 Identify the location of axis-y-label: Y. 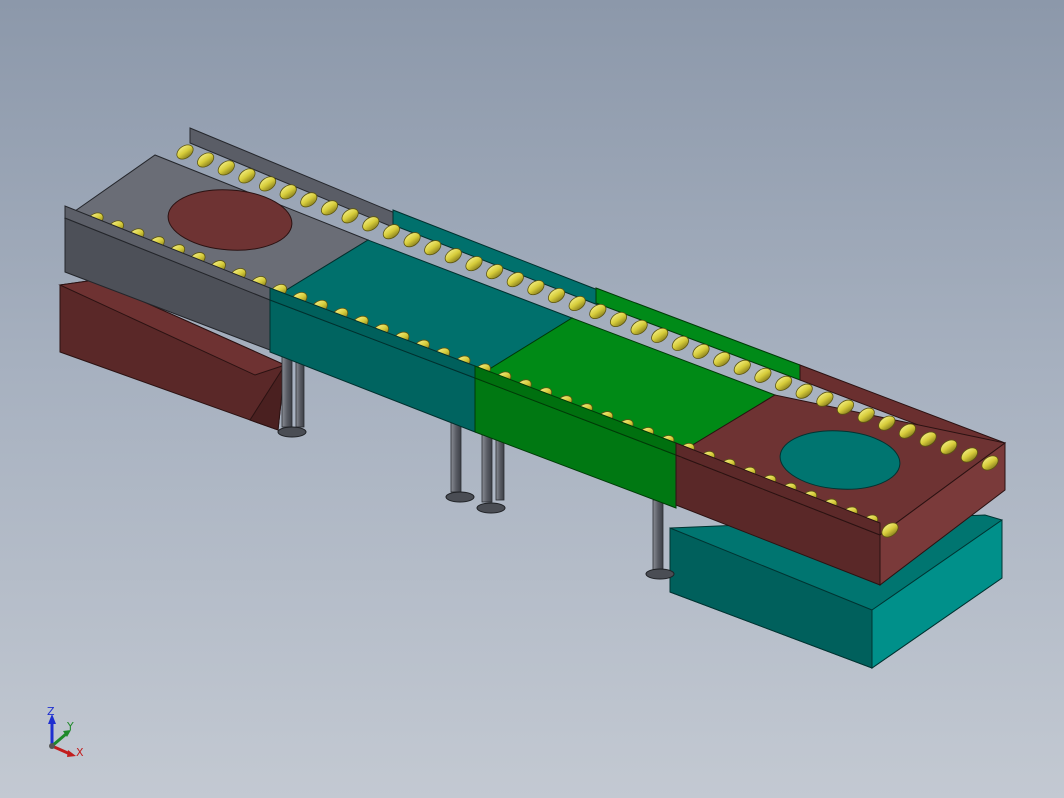
(70, 726).